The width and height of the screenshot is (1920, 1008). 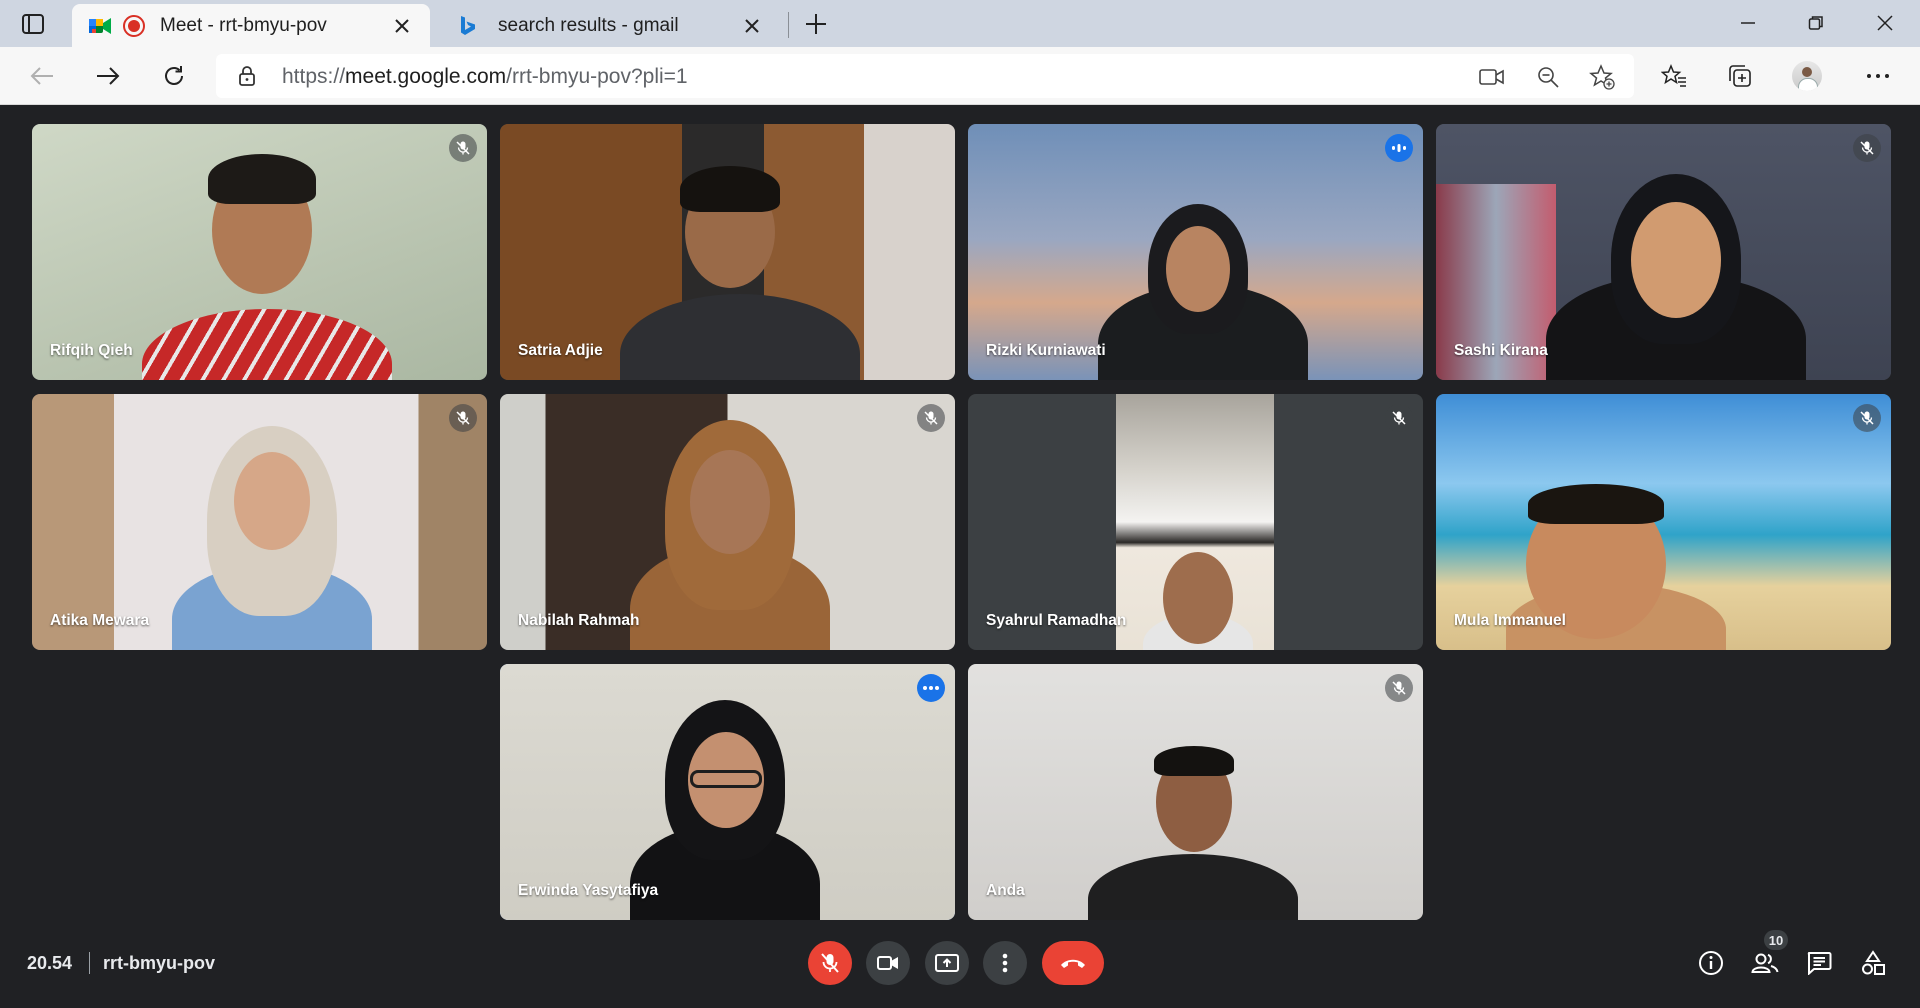 What do you see at coordinates (91, 350) in the screenshot?
I see `participant-name: Rifqih Qieh` at bounding box center [91, 350].